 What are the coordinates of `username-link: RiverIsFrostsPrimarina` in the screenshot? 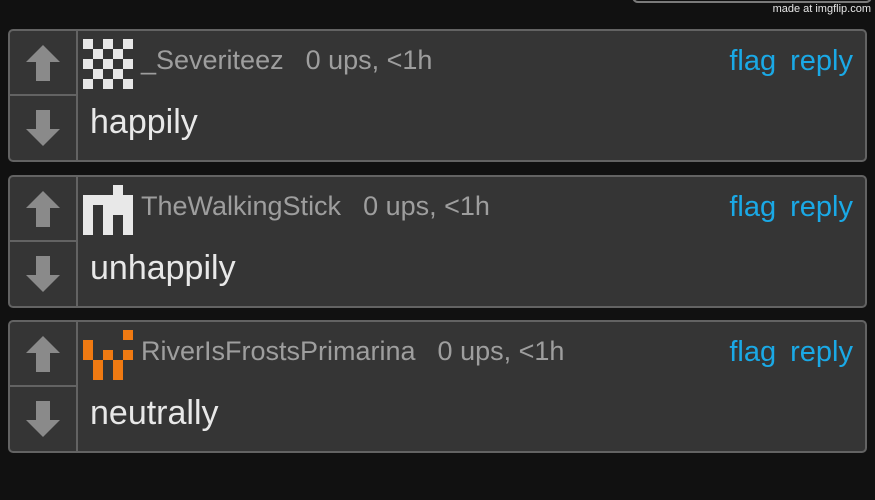 It's located at (278, 351).